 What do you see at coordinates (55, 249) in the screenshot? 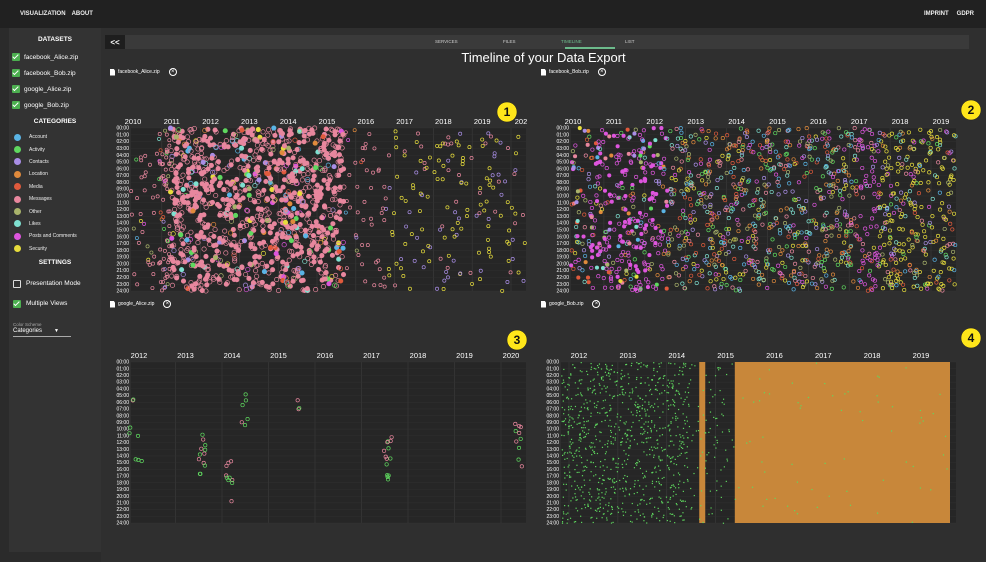
I see `category-item: Security` at bounding box center [55, 249].